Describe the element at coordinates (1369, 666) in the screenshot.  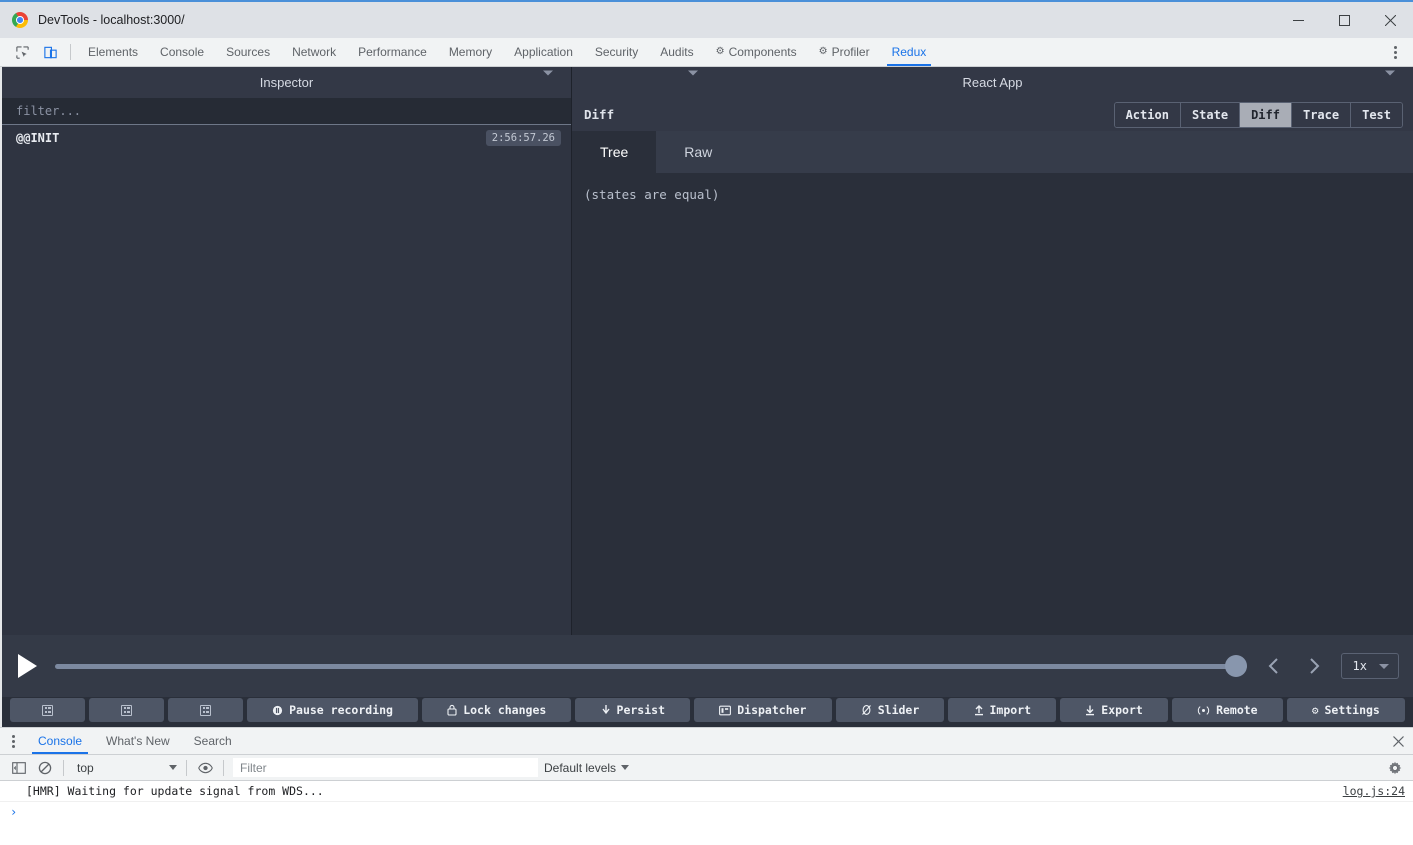
I see `playback-speed-select: 1x` at that location.